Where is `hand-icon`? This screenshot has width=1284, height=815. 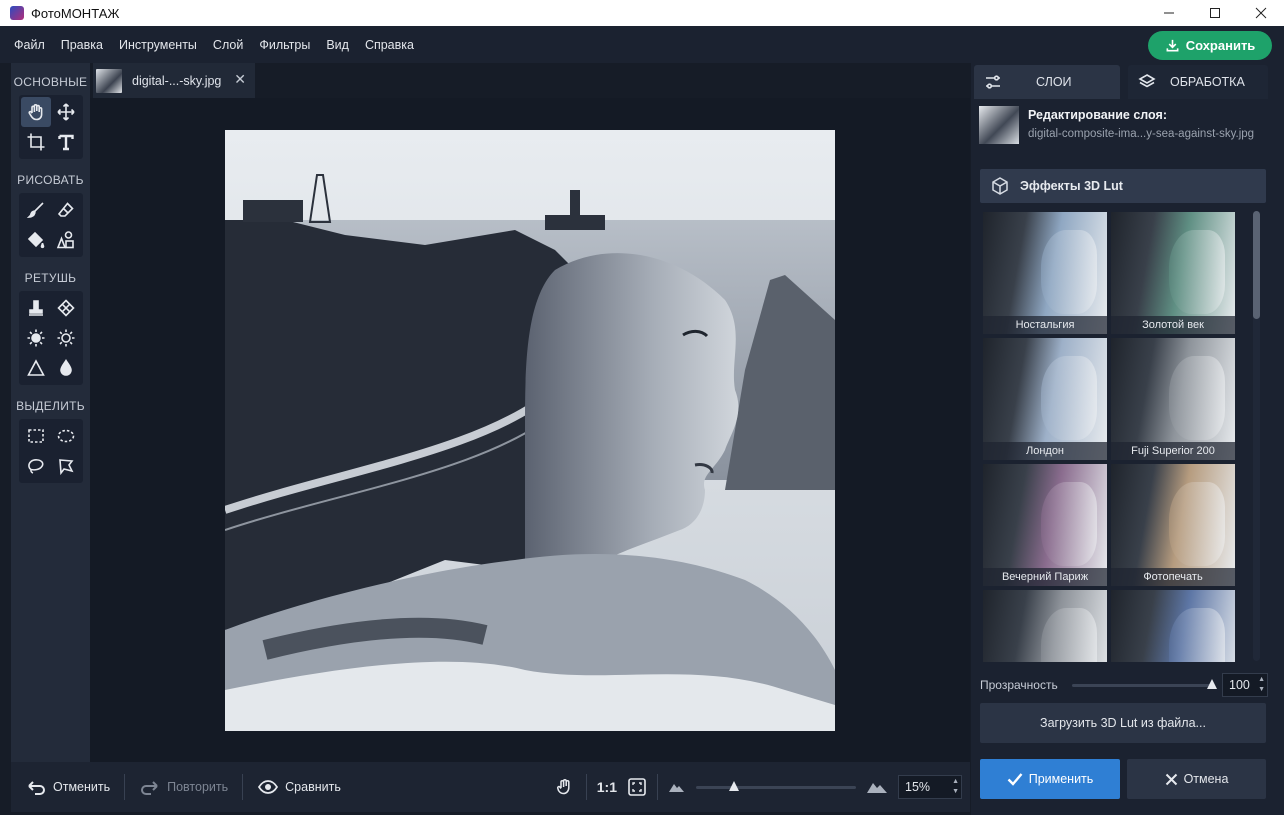
hand-icon is located at coordinates (35, 112).